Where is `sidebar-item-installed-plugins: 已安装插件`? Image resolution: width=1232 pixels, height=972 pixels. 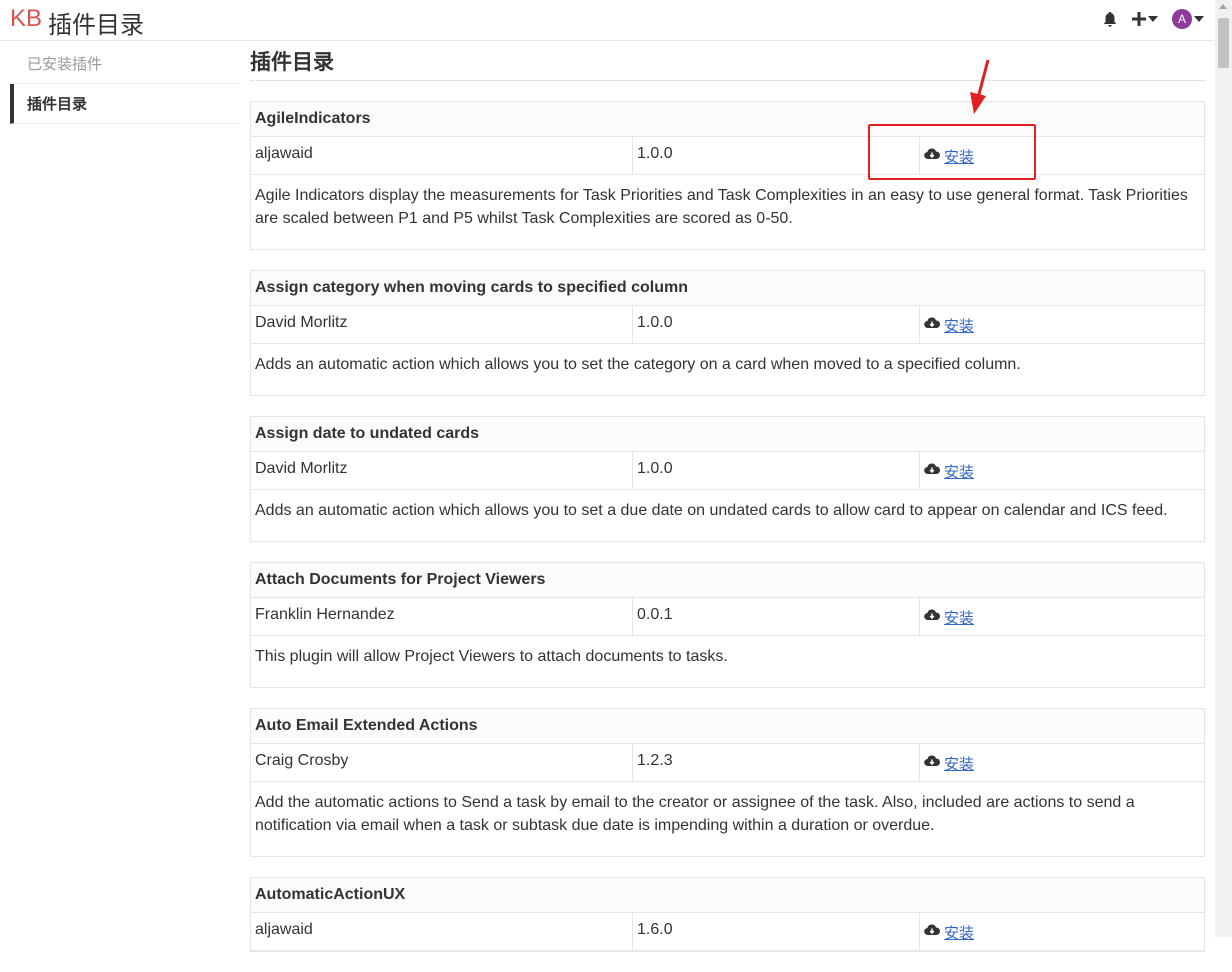 sidebar-item-installed-plugins: 已安装插件 is located at coordinates (125, 64).